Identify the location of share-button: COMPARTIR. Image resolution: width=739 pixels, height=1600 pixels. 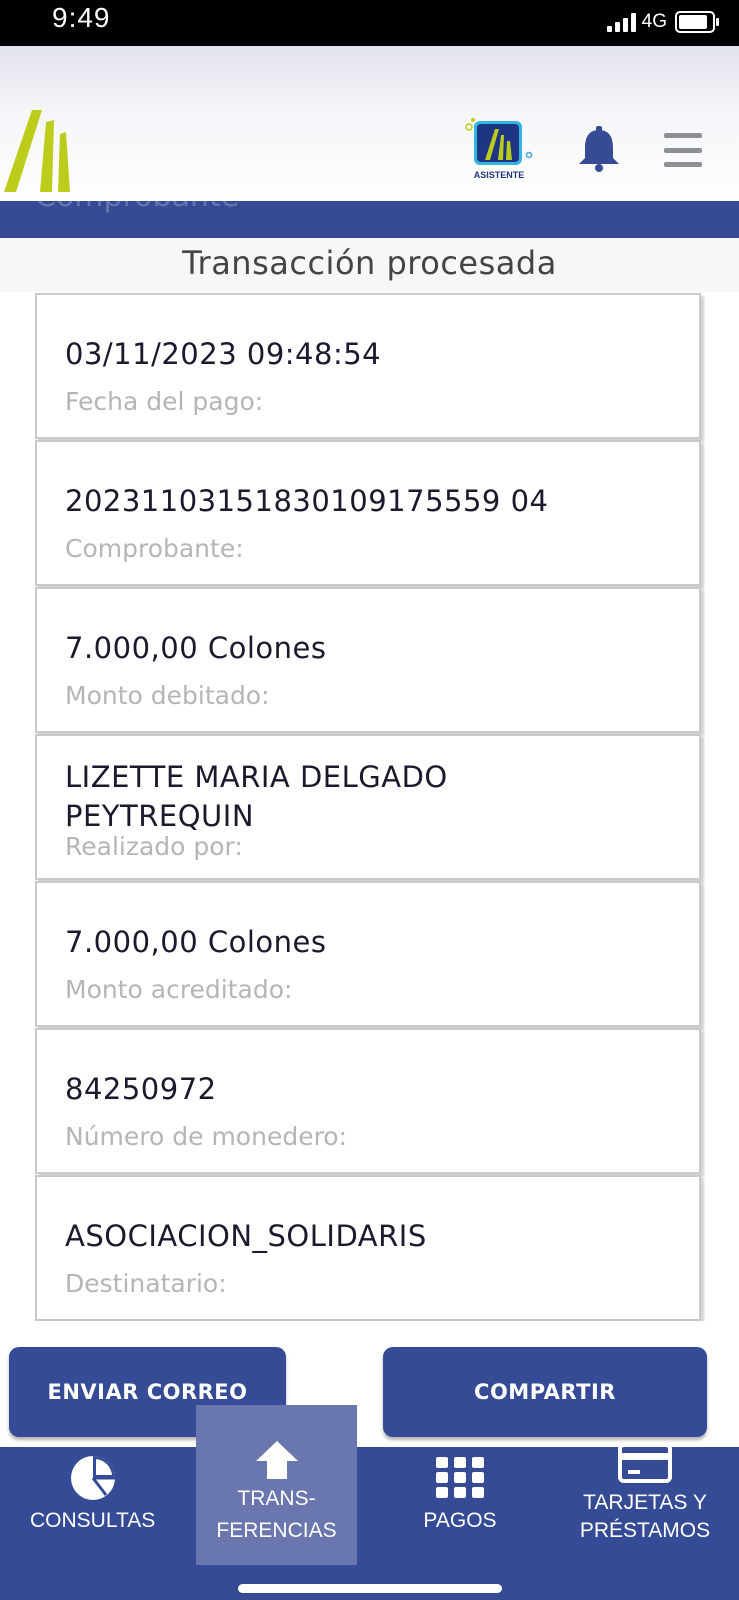
(545, 1392).